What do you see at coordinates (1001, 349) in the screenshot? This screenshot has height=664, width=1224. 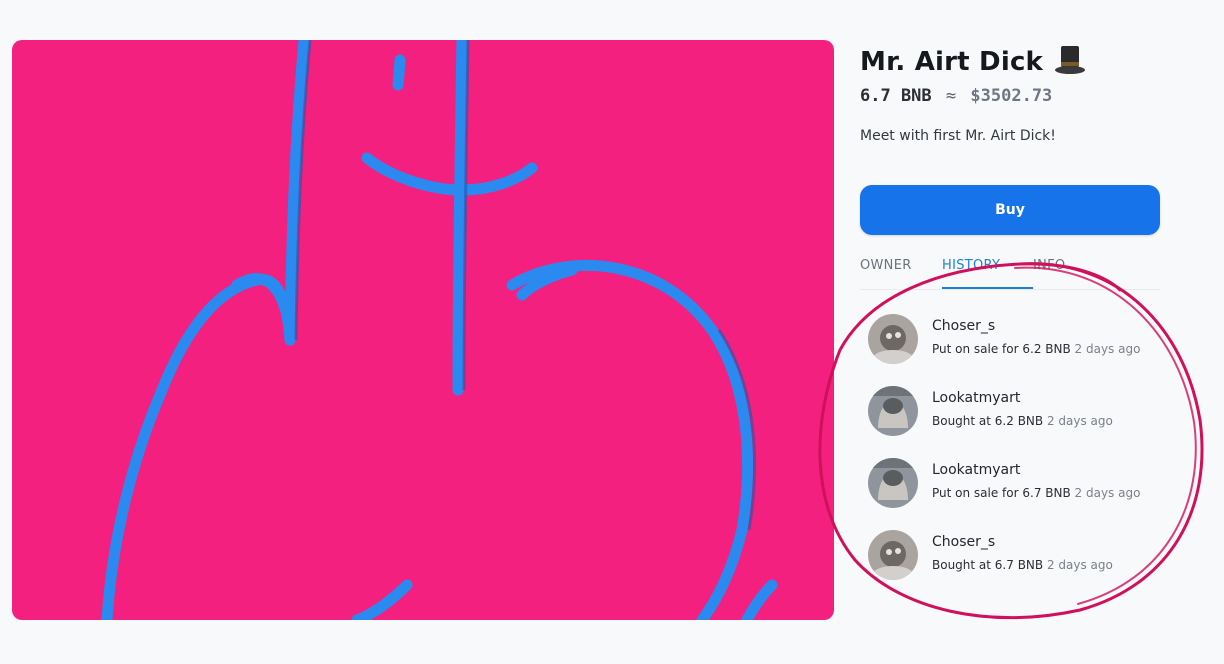 I see `history-action-text: Put on sale for 6.2 BNB` at bounding box center [1001, 349].